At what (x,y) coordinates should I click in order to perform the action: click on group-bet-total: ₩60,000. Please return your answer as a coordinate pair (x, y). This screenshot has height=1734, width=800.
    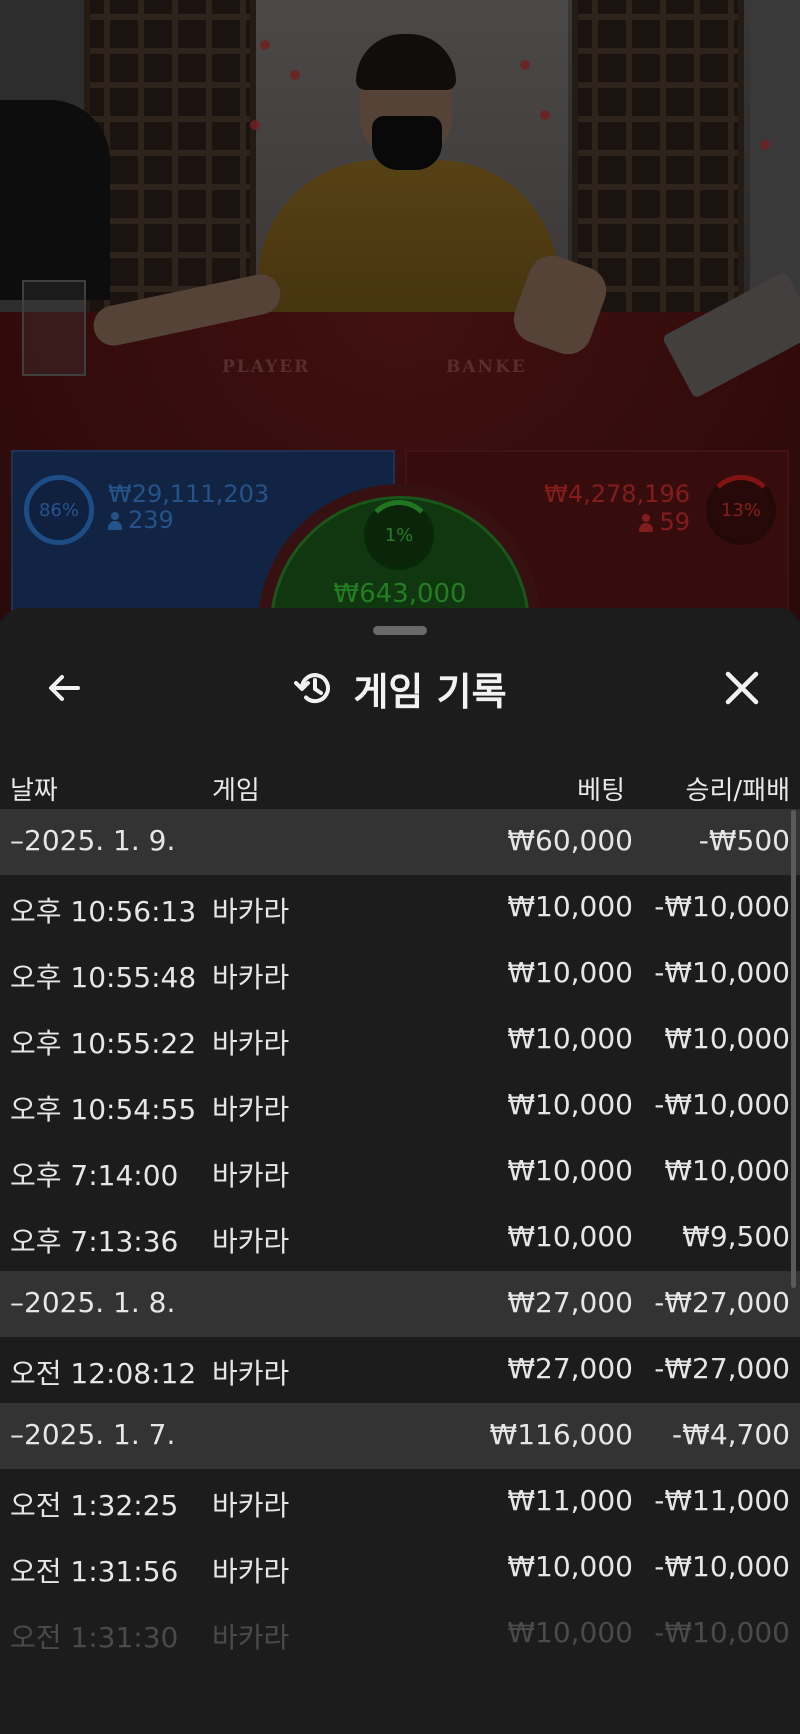
    Looking at the image, I should click on (570, 840).